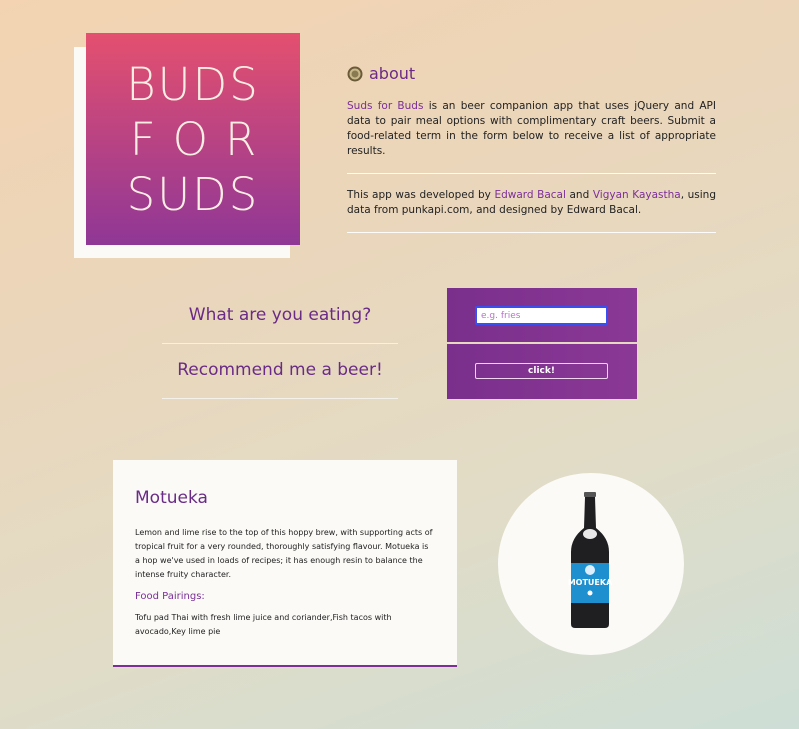  Describe the element at coordinates (590, 582) in the screenshot. I see `bottle-label-text: MOTUEKA` at that location.